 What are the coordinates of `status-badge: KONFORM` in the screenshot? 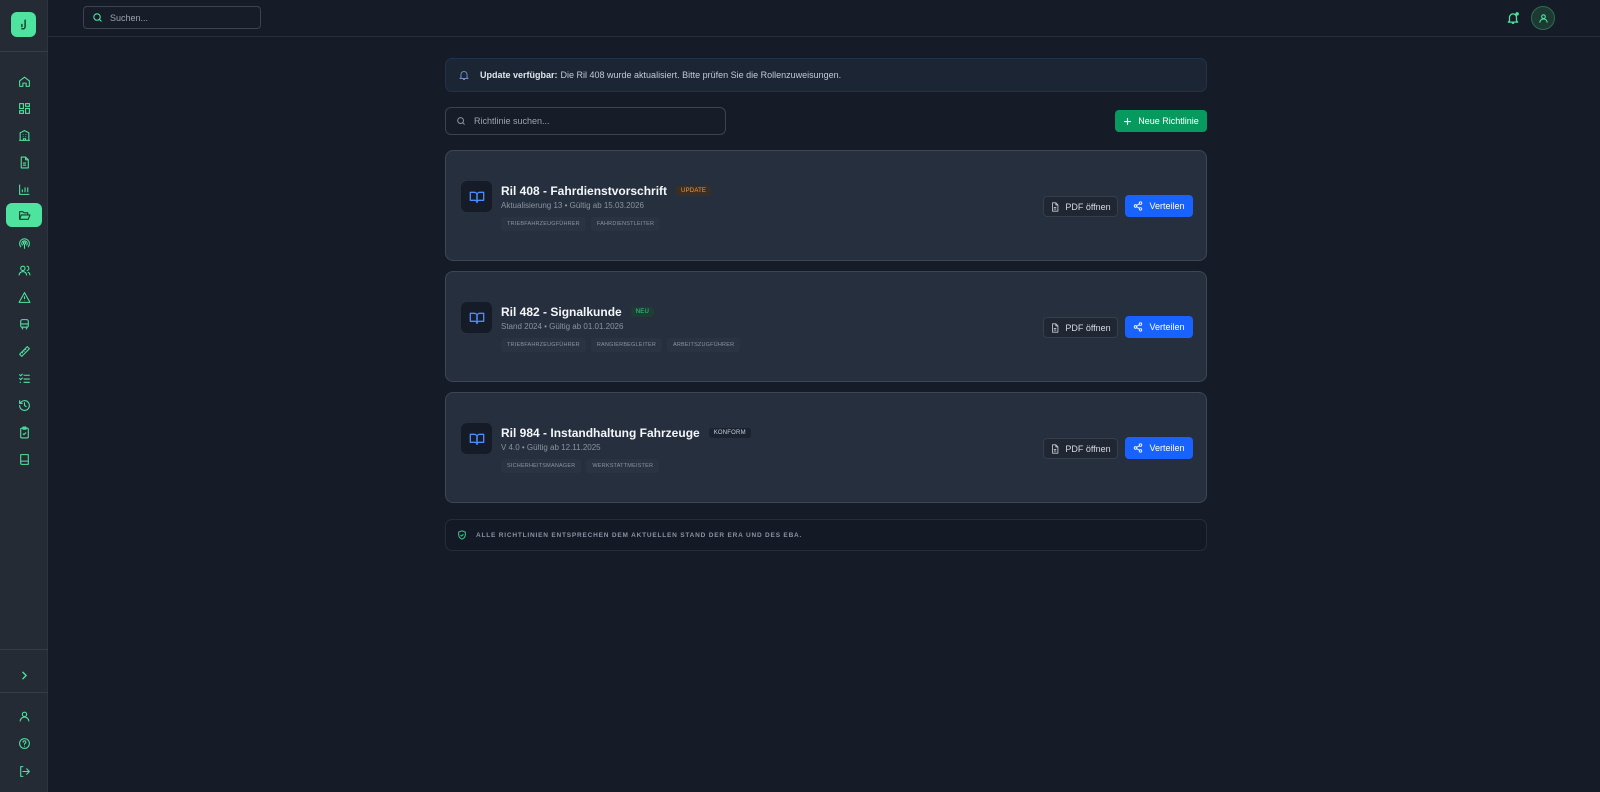 It's located at (729, 433).